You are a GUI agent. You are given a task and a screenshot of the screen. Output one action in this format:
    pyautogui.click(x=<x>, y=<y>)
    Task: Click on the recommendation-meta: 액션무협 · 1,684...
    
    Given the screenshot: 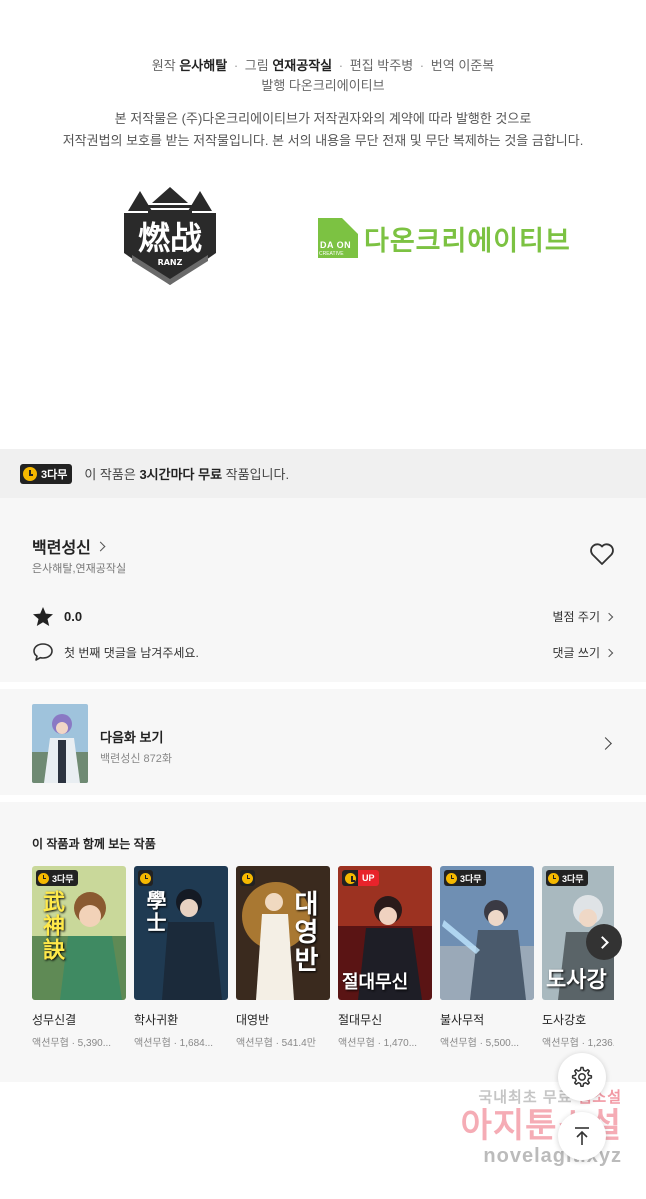 What is the action you would take?
    pyautogui.click(x=174, y=1043)
    